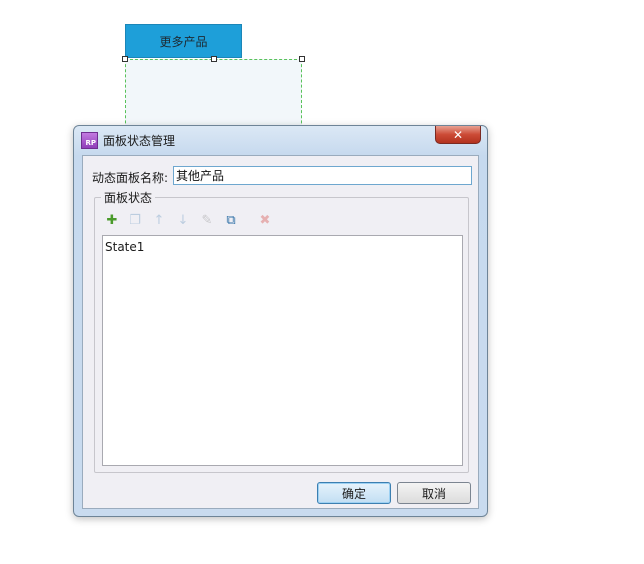  Describe the element at coordinates (280, 140) in the screenshot. I see `dialog-titlebar: RP 面板状态管理 ✕` at that location.